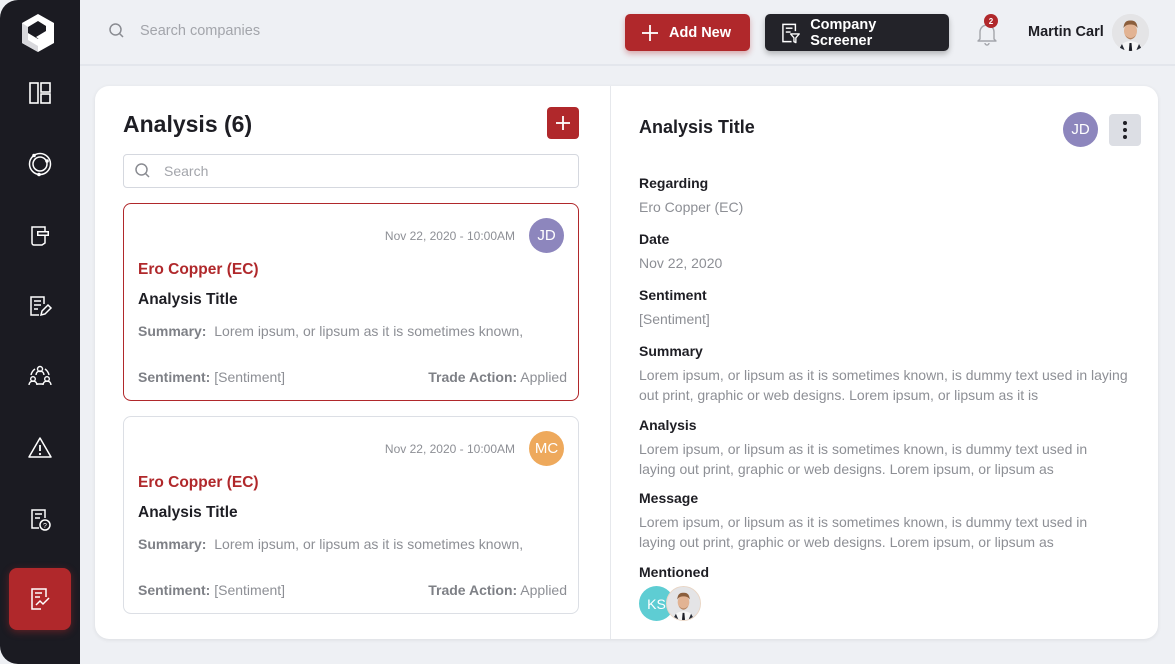 The height and width of the screenshot is (664, 1175). I want to click on sidebar-item-questions: ?, so click(40, 519).